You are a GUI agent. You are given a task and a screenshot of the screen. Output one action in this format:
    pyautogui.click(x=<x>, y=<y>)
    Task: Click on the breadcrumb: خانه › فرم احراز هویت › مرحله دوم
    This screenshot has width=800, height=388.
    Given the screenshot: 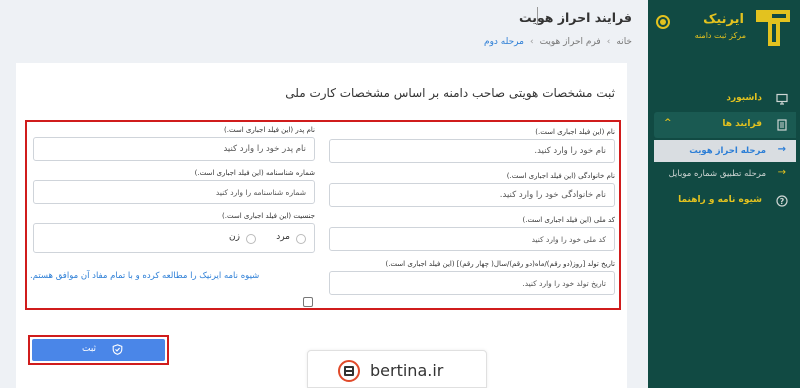 What is the action you would take?
    pyautogui.click(x=558, y=42)
    